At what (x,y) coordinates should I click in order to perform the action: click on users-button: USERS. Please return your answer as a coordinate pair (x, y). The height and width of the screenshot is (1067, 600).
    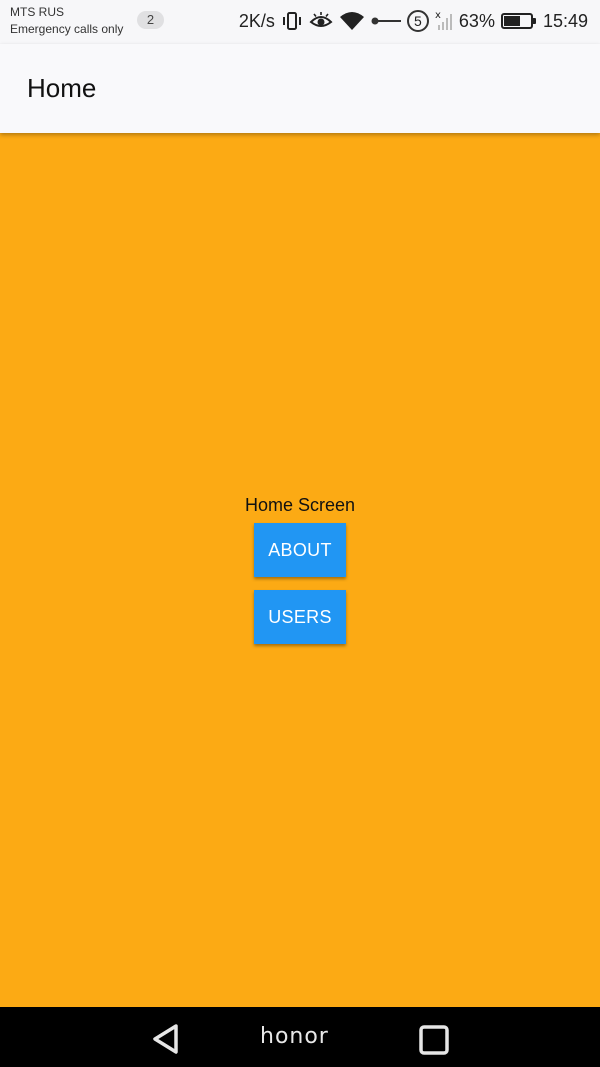
    Looking at the image, I should click on (300, 617).